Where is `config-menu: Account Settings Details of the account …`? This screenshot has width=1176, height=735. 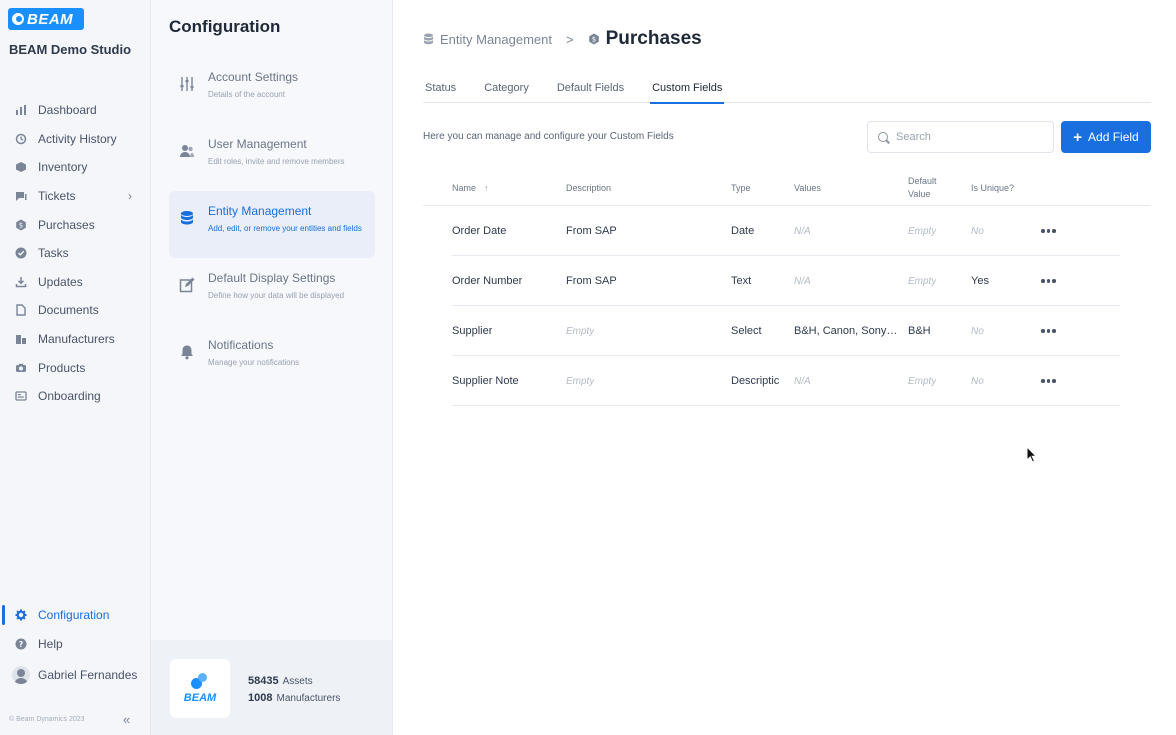
config-menu: Account Settings Details of the account … is located at coordinates (272, 224).